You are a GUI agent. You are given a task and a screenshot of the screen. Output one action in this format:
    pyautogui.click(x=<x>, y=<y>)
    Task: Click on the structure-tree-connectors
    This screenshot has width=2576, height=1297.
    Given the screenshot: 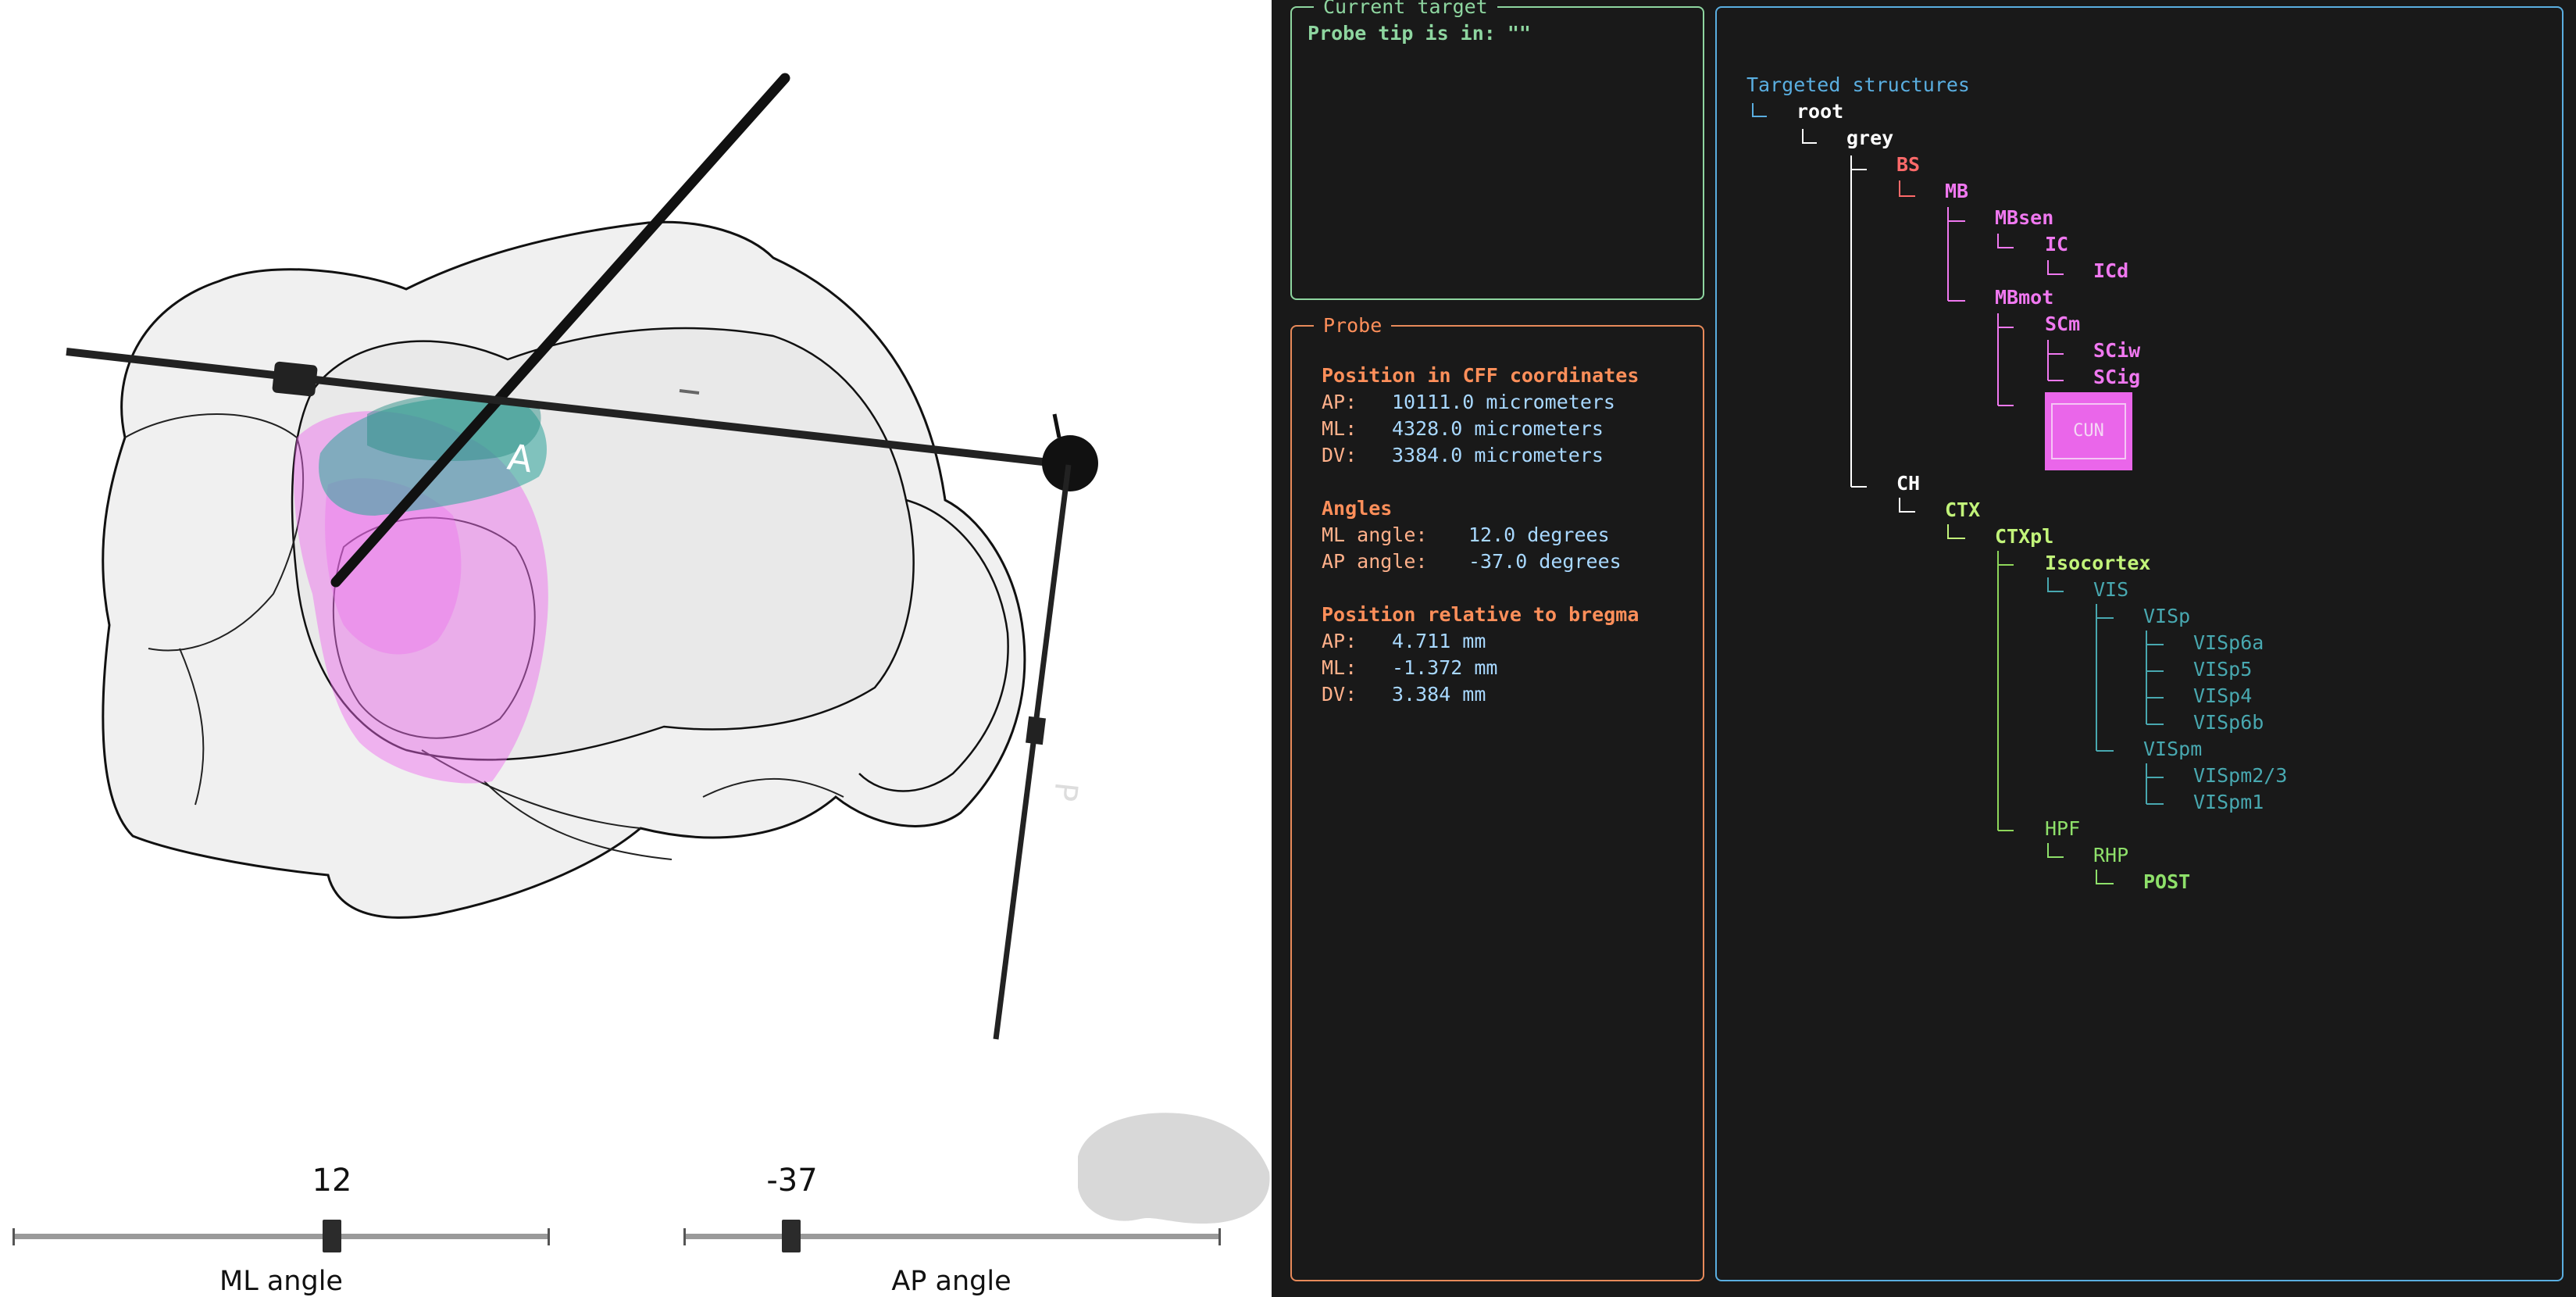 What is the action you would take?
    pyautogui.click(x=1958, y=493)
    